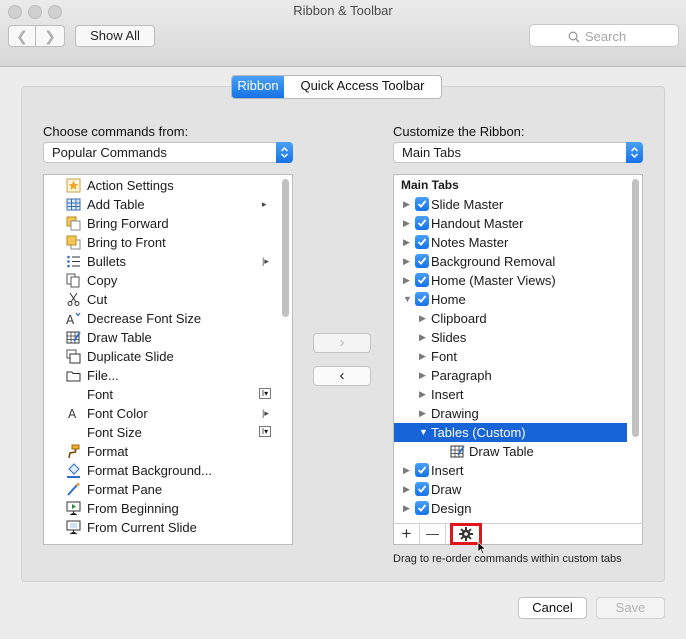 The image size is (686, 639). I want to click on command-item-font: Font I▾, so click(160, 394).